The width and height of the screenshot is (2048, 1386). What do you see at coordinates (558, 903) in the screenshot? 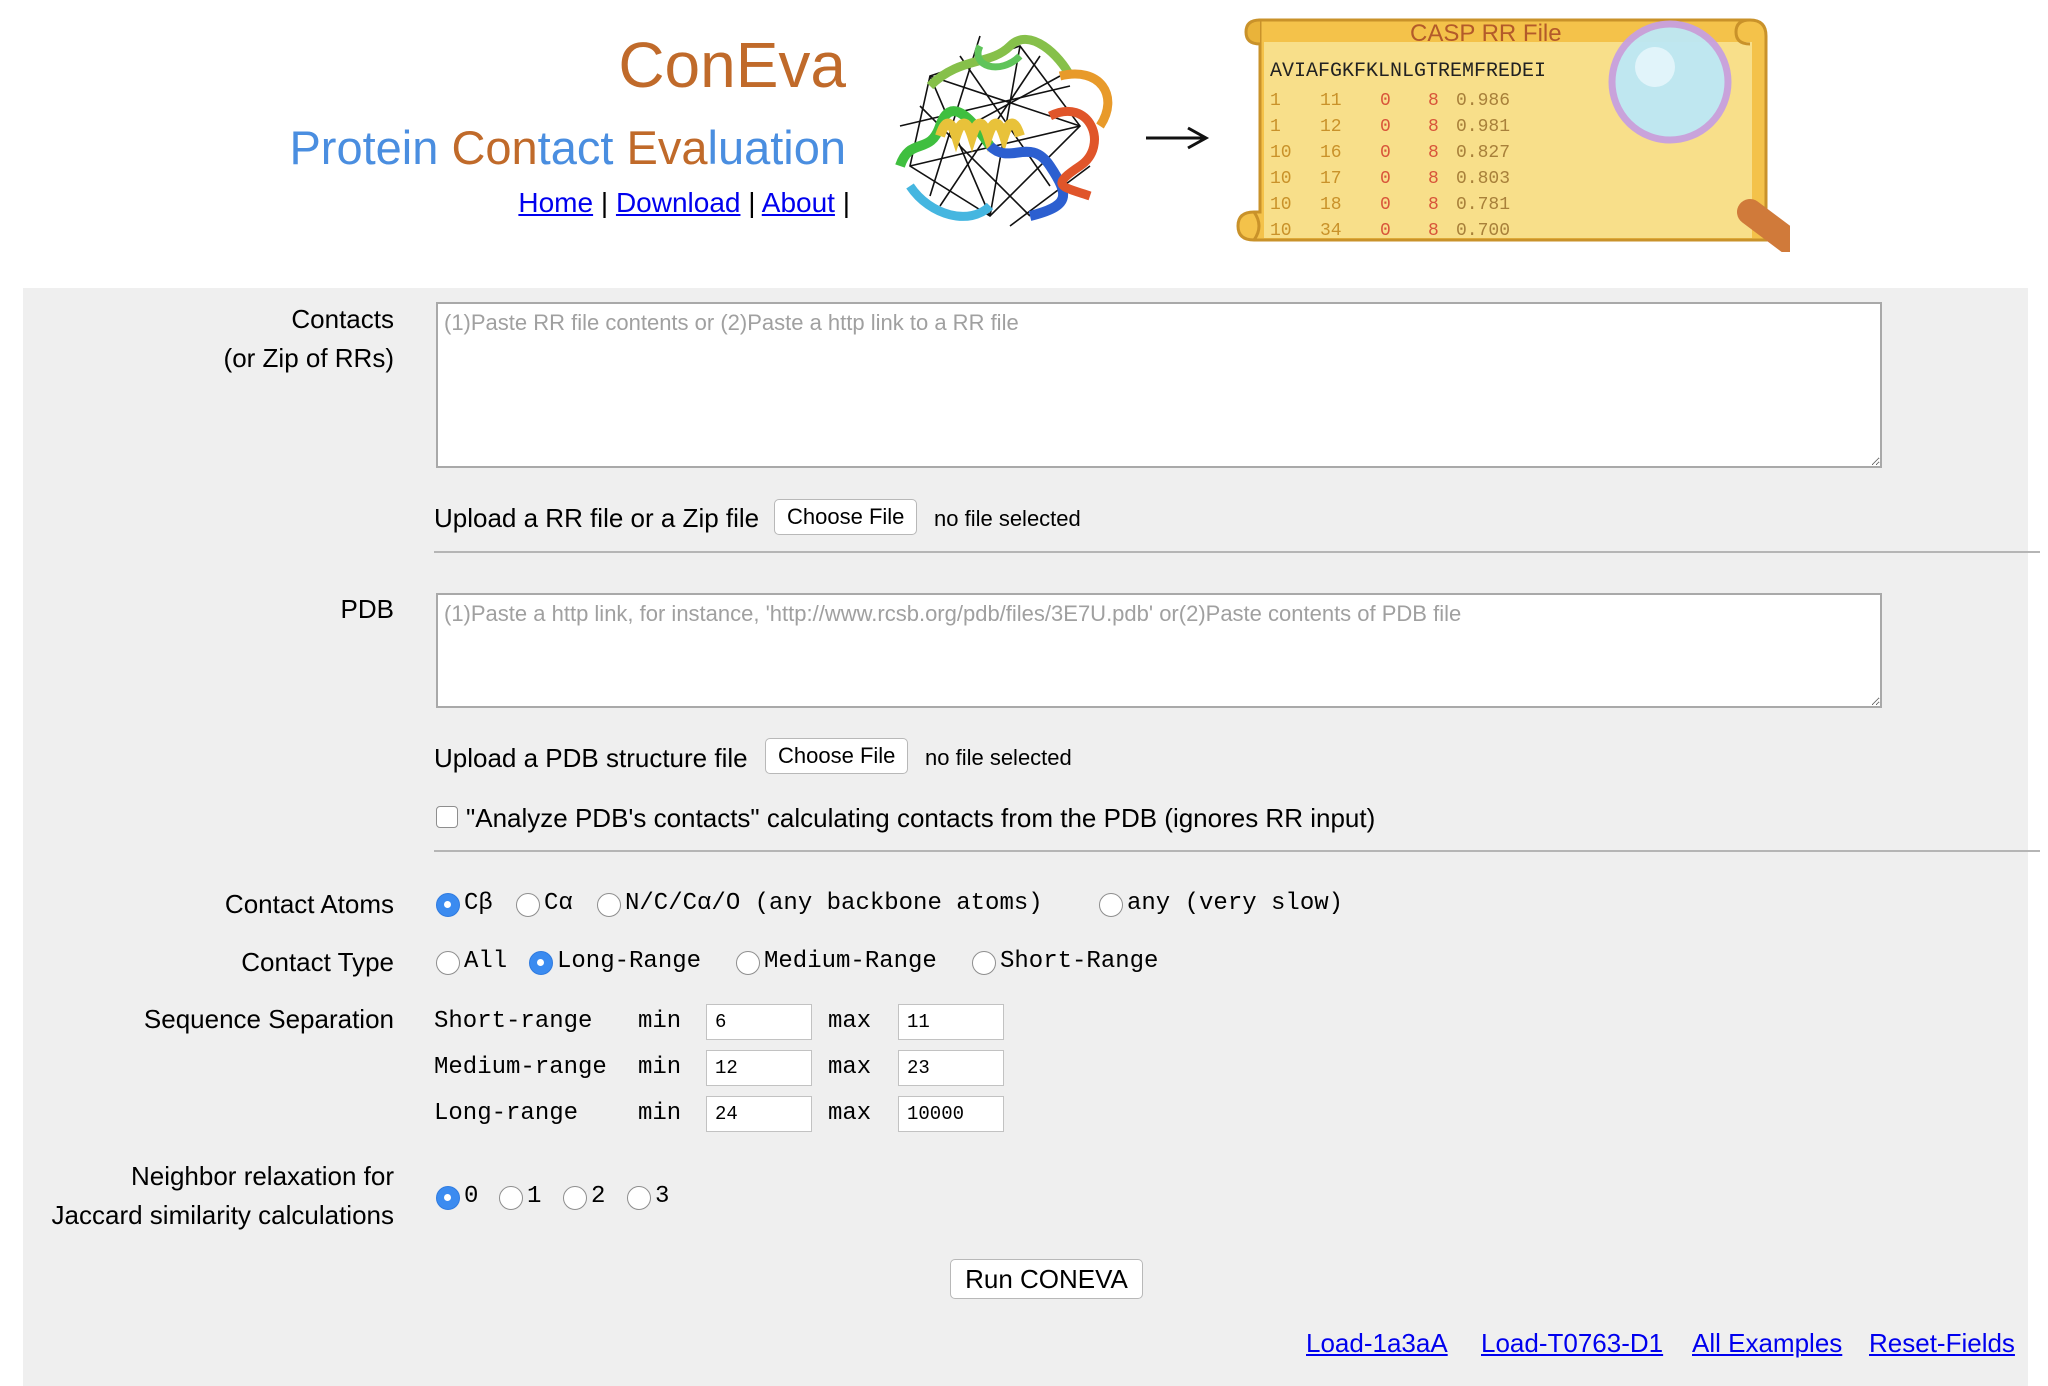
I see `atoms-ca-label: Cα` at bounding box center [558, 903].